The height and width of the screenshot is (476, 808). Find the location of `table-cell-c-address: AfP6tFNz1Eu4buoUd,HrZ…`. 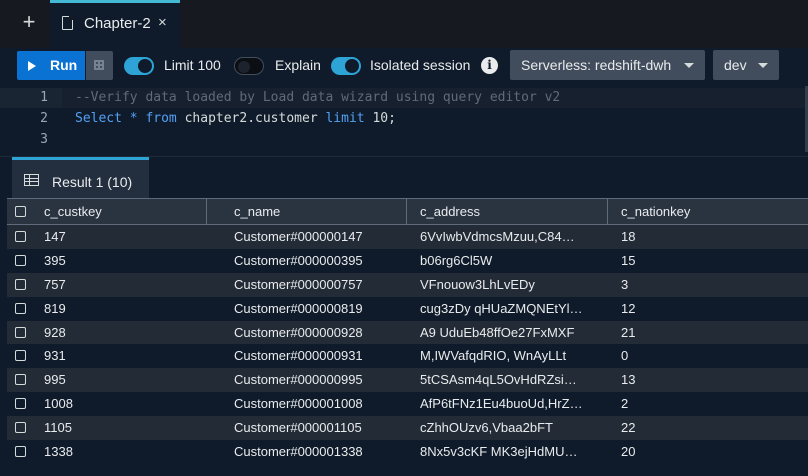

table-cell-c-address: AfP6tFNz1Eu4buoUd,HrZ… is located at coordinates (501, 404).